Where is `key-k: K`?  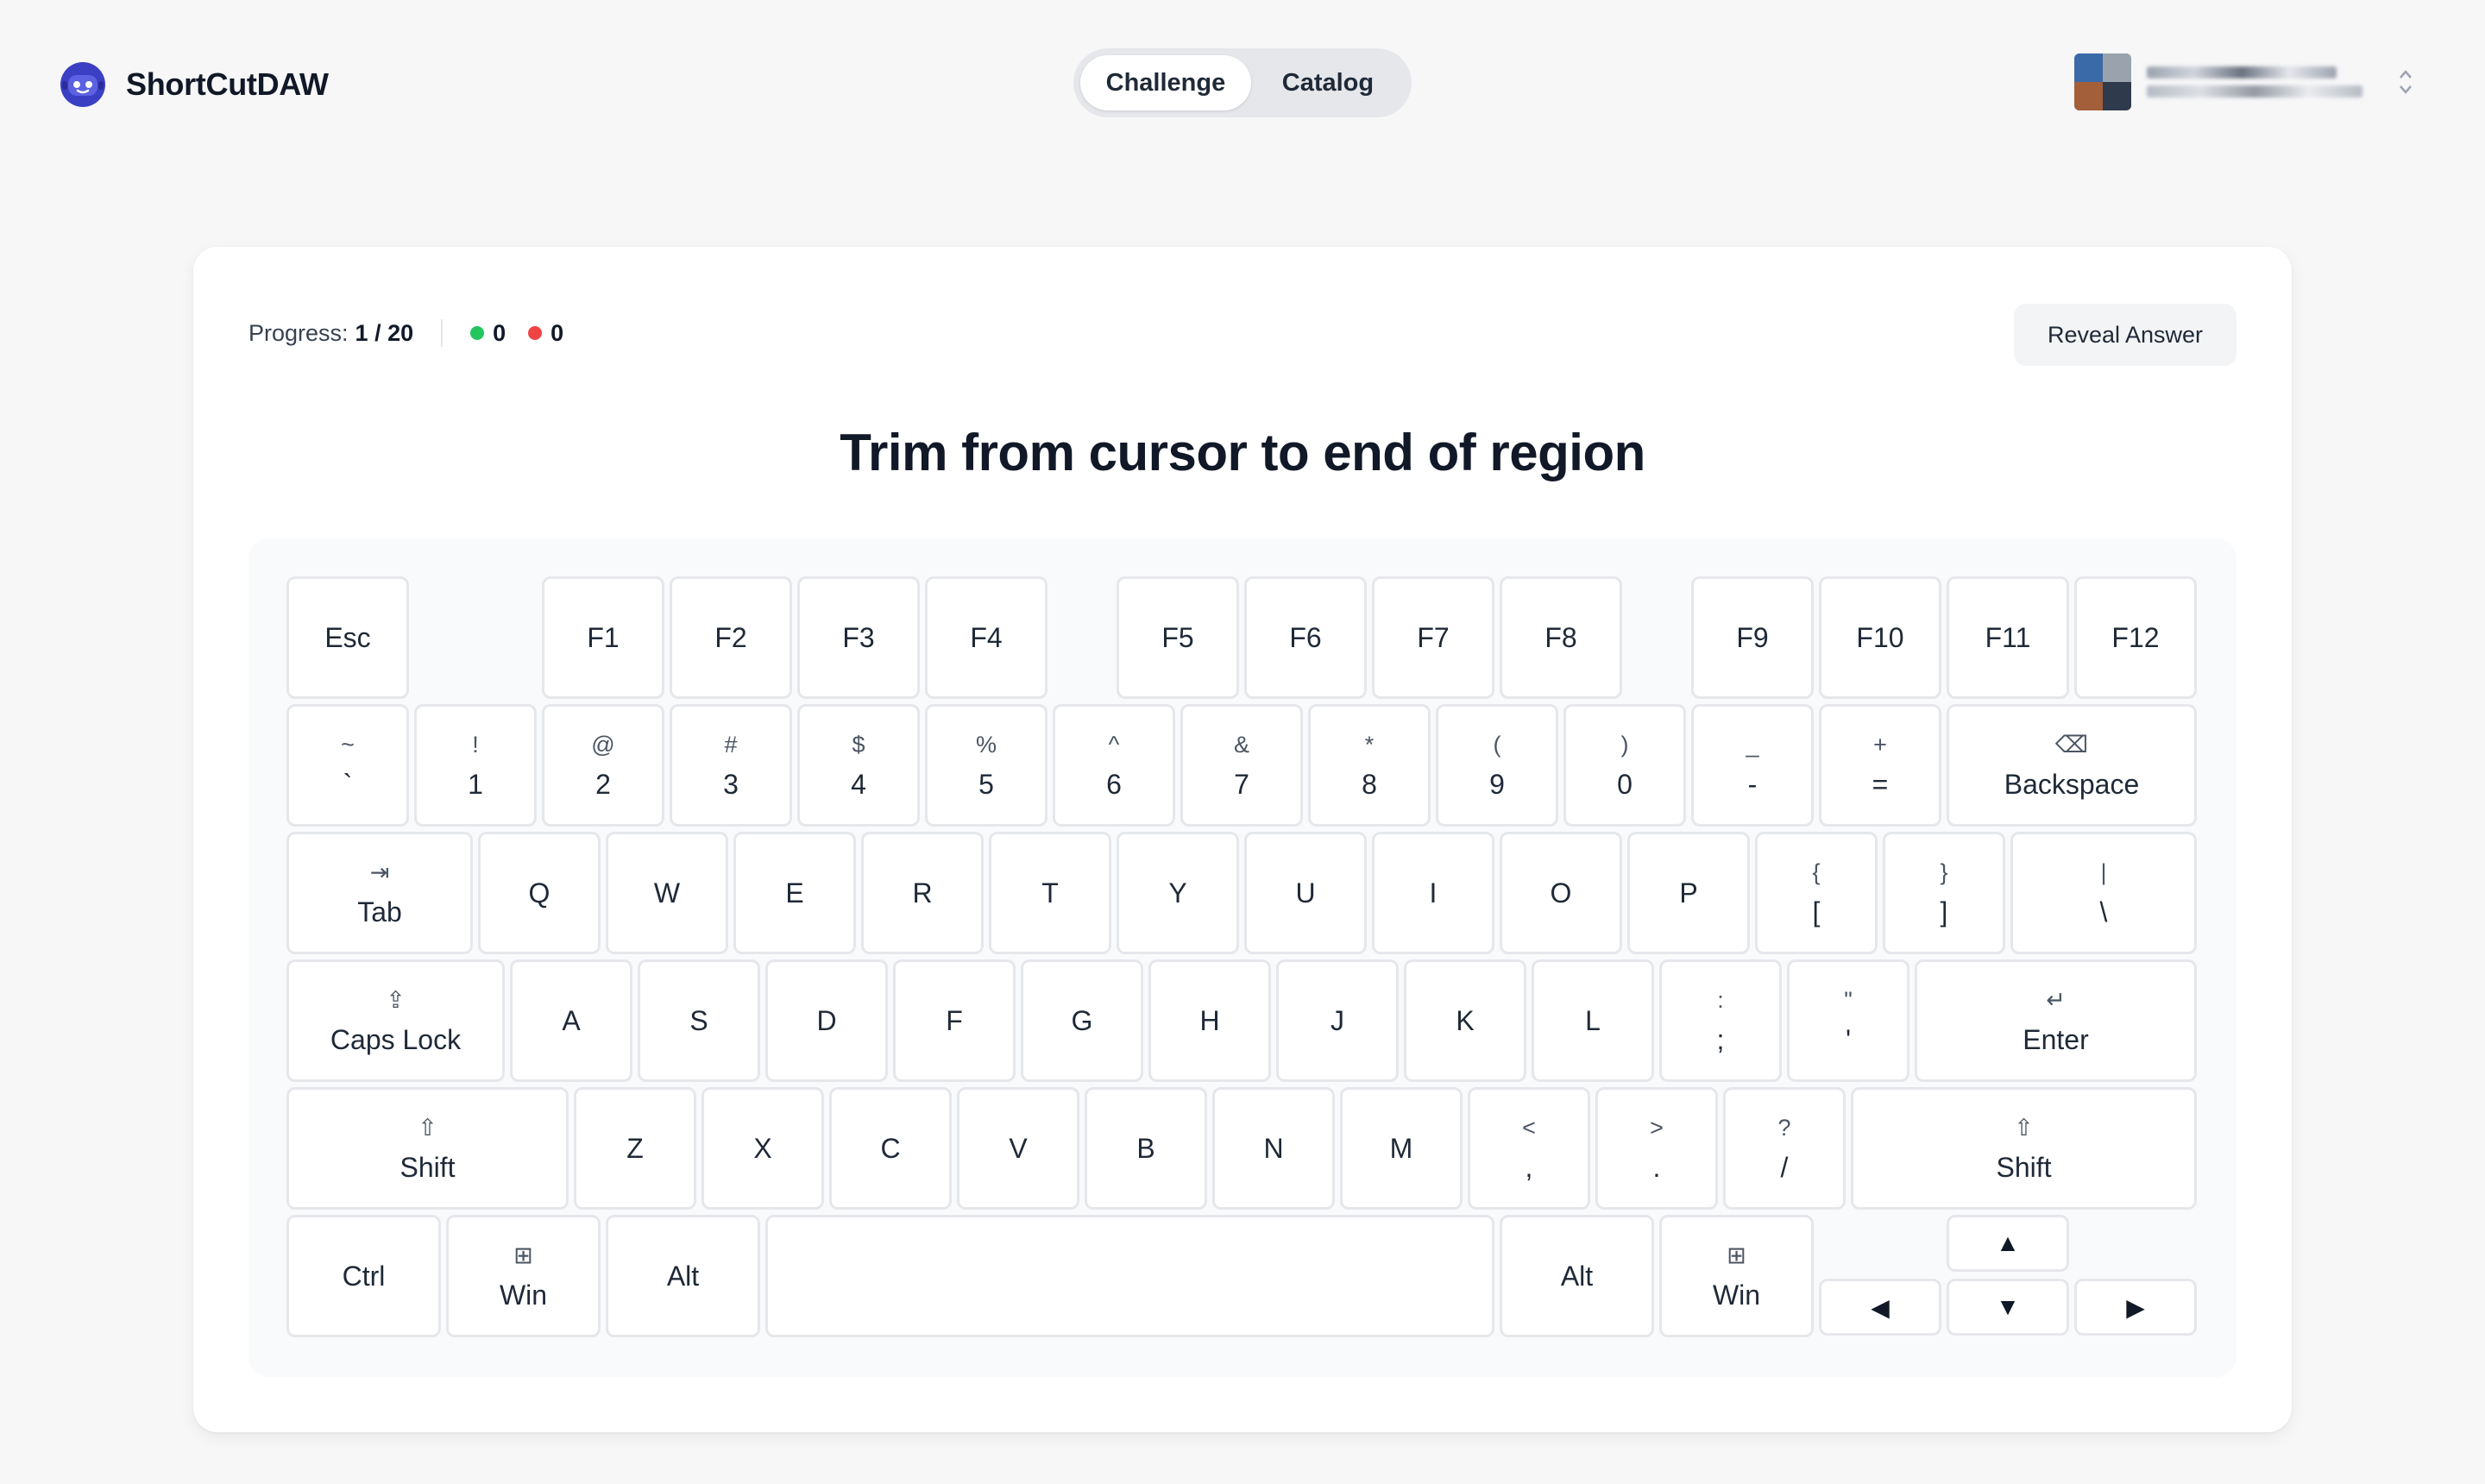 key-k: K is located at coordinates (1465, 1021).